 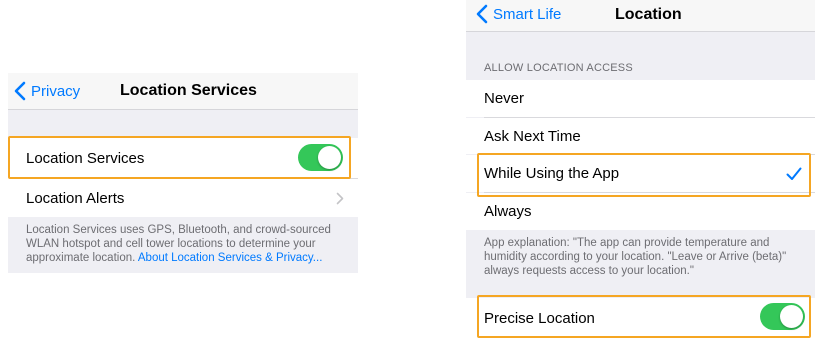 I want to click on location-alerts-label: Location Alerts, so click(x=75, y=198).